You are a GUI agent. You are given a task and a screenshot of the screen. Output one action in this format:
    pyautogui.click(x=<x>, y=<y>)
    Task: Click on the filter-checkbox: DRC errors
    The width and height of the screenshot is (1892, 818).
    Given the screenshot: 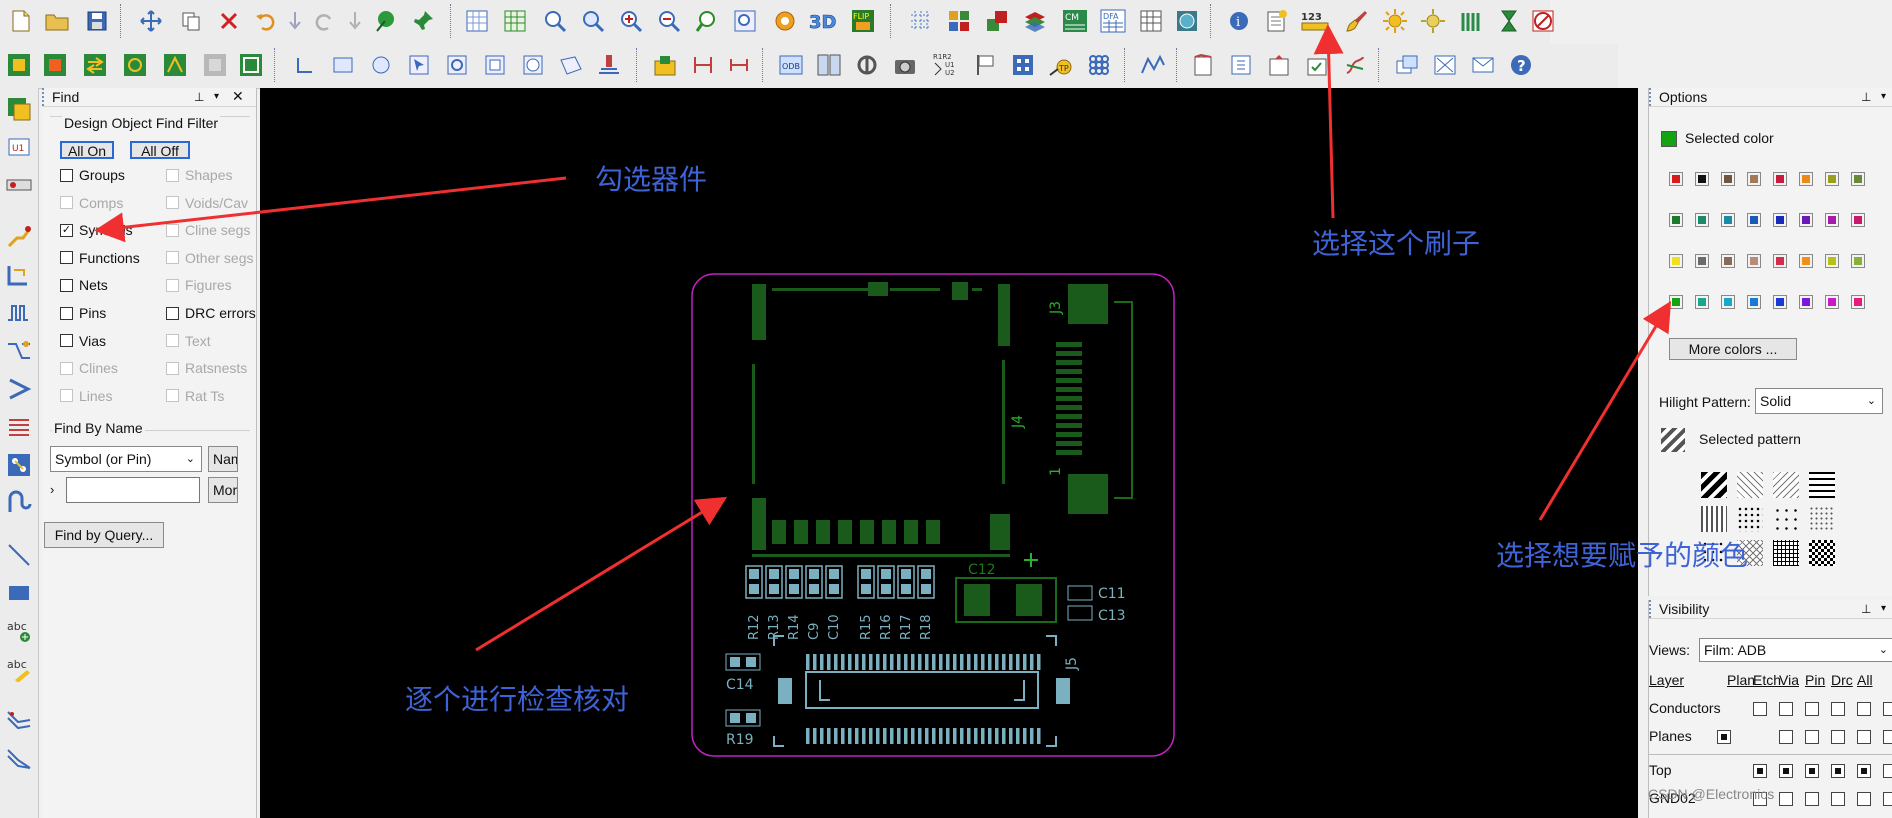 What is the action you would take?
    pyautogui.click(x=211, y=313)
    